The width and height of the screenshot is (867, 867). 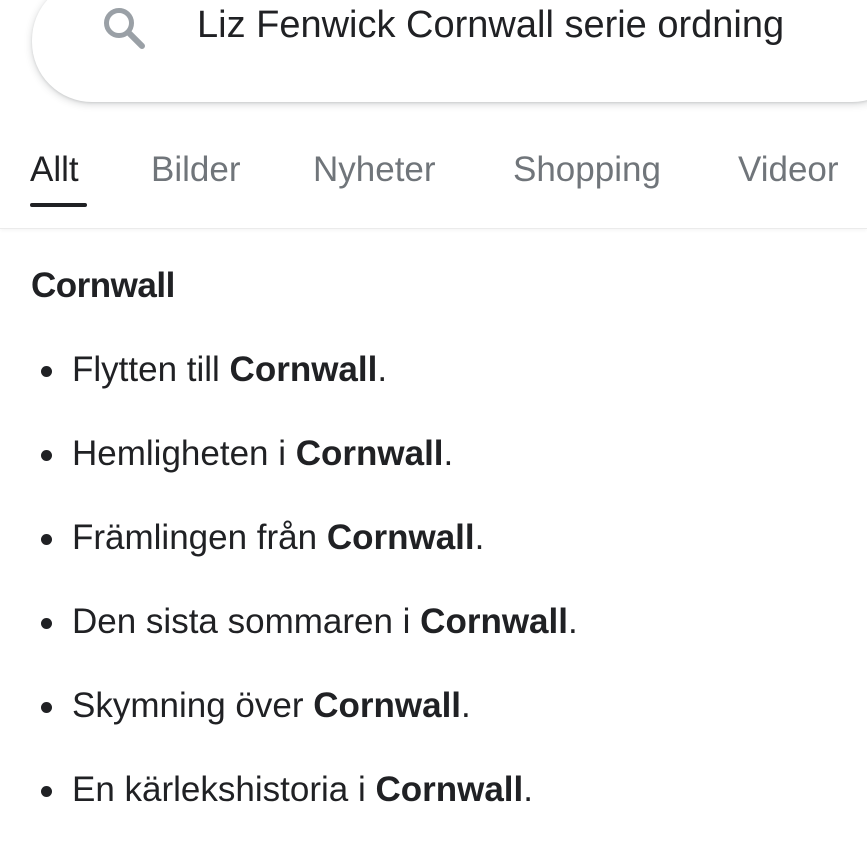 I want to click on list-item-text: Den sista sommaren i Cornwall., so click(x=325, y=622).